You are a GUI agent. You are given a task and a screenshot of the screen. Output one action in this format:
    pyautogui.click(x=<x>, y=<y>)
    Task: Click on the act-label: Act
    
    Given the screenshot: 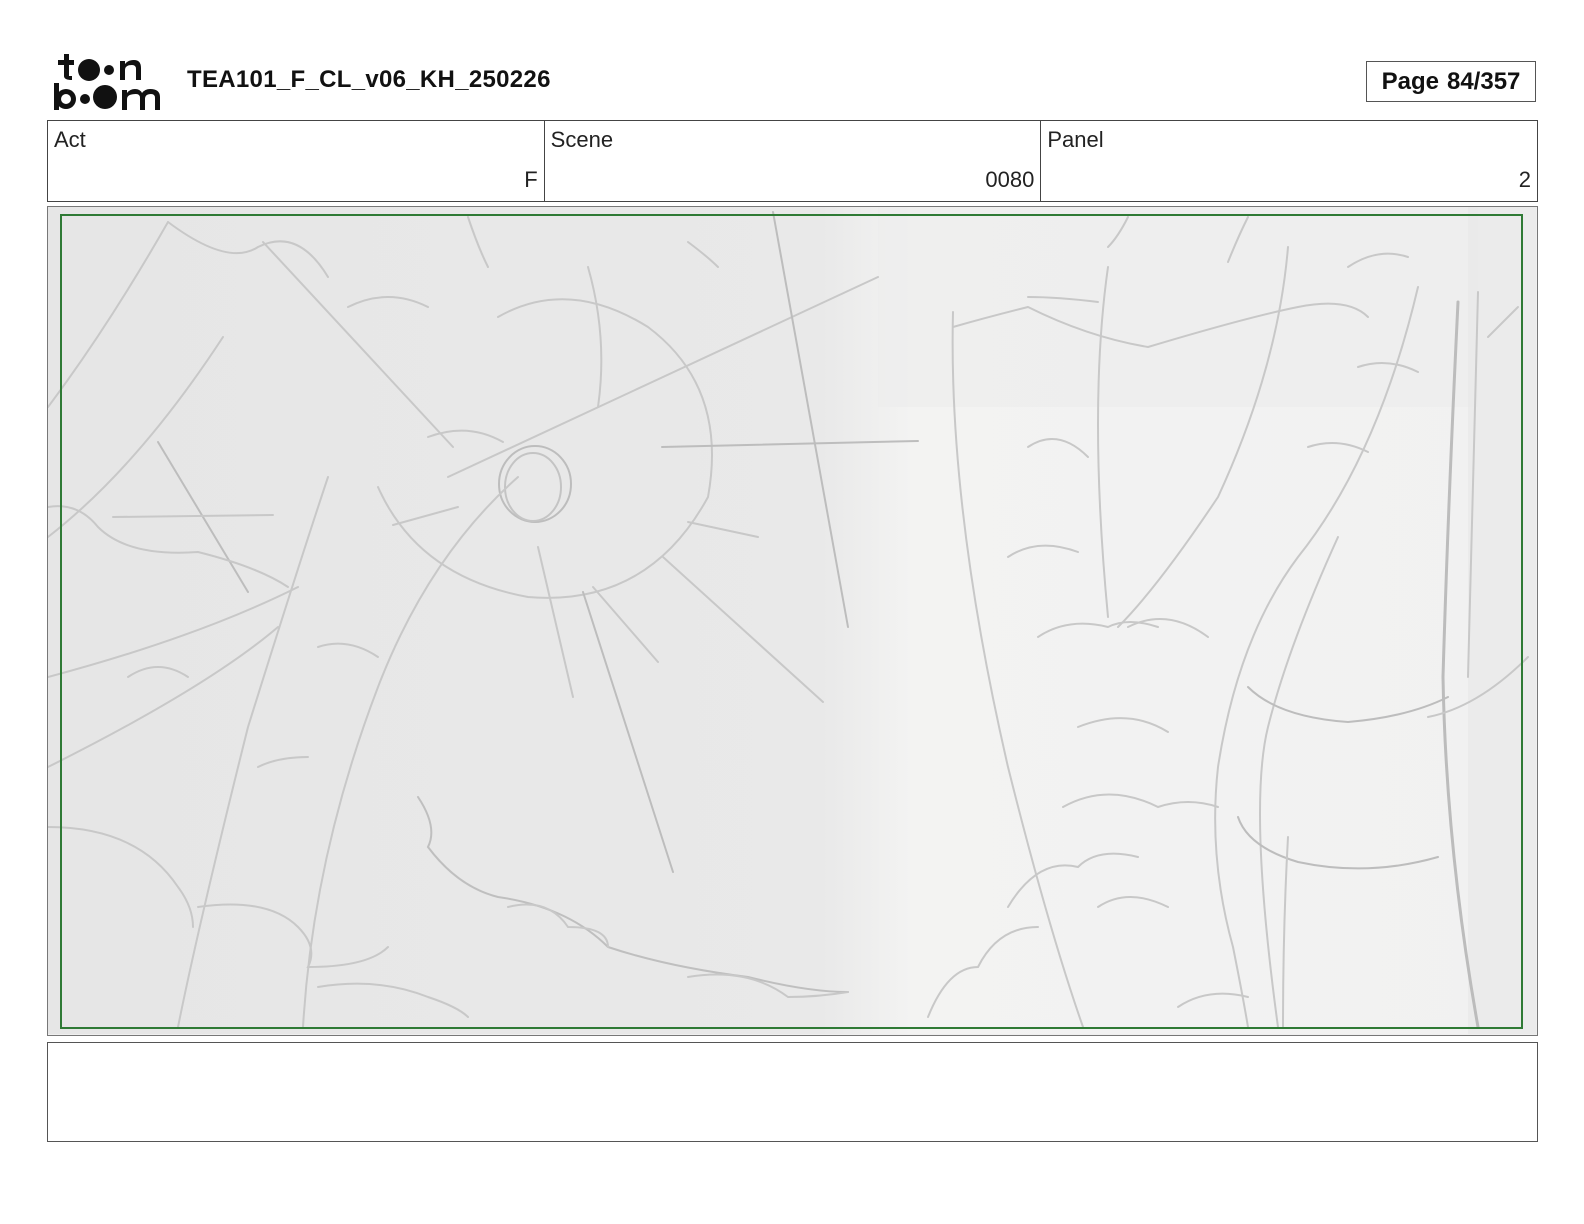 What is the action you would take?
    pyautogui.click(x=70, y=139)
    